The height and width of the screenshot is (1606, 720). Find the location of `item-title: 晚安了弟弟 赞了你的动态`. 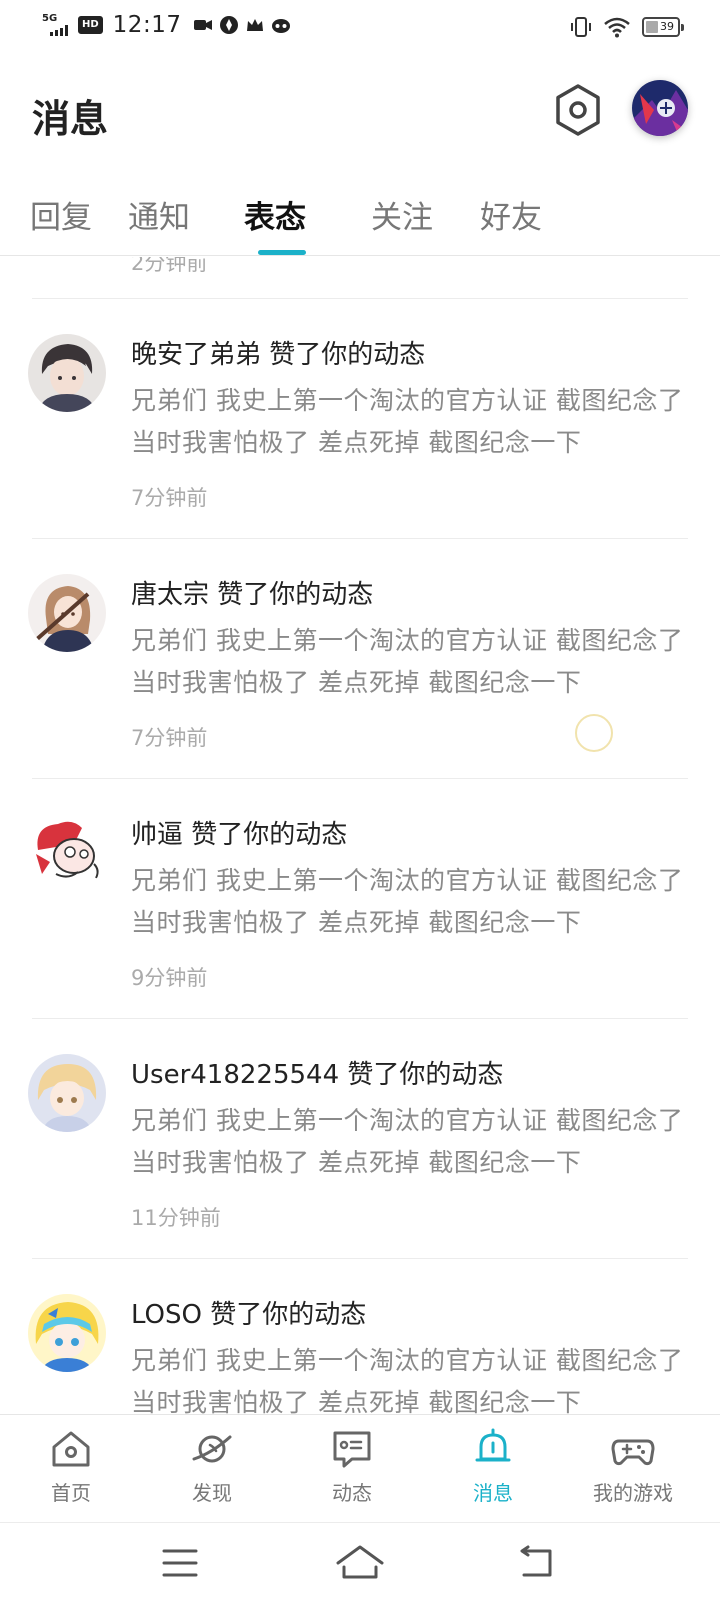

item-title: 晚安了弟弟 赞了你的动态 is located at coordinates (278, 355).